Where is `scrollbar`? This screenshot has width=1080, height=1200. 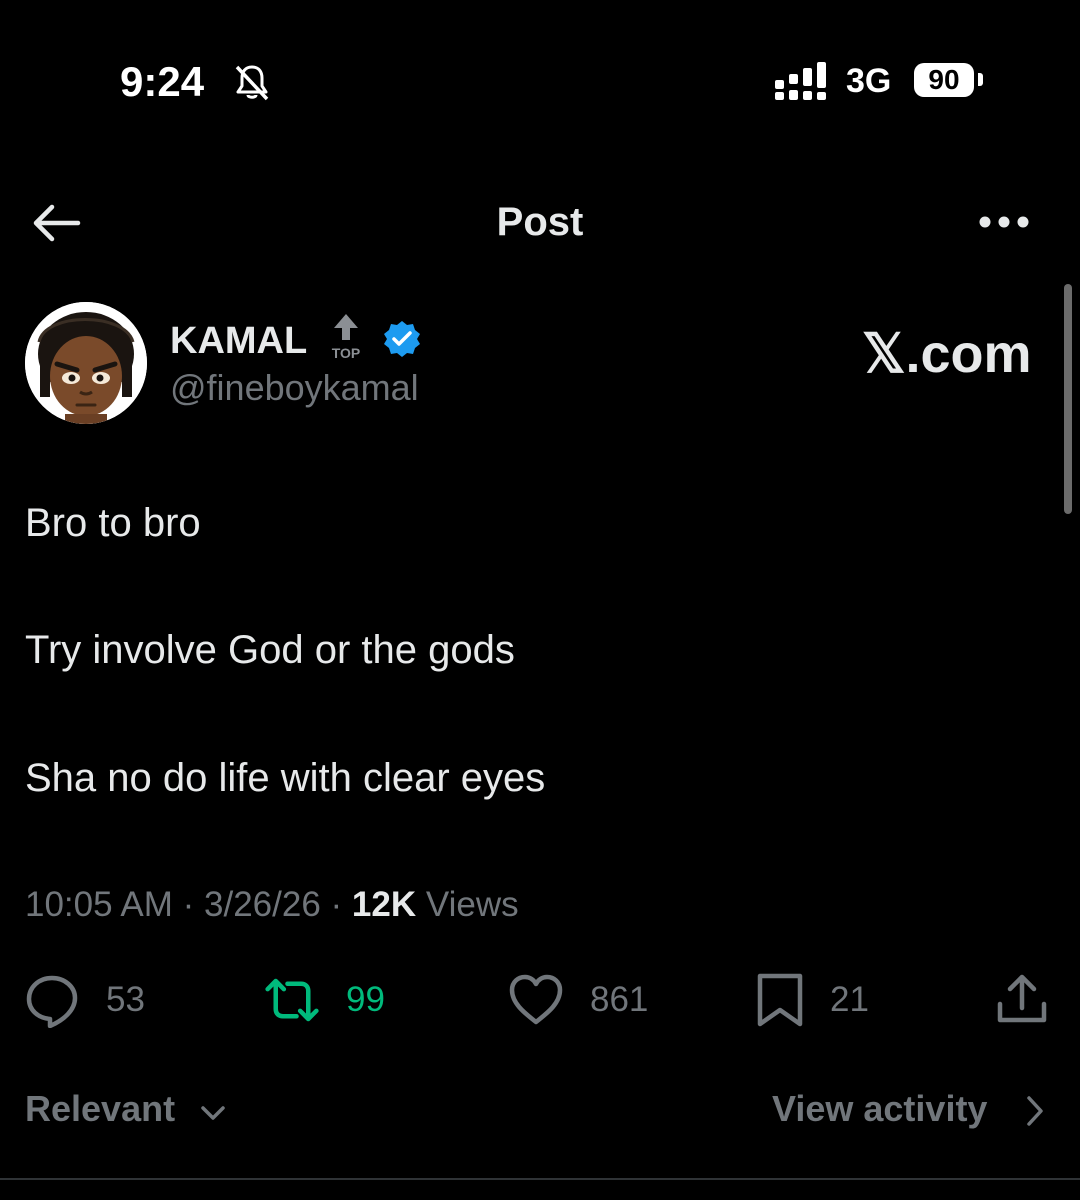
scrollbar is located at coordinates (1068, 399).